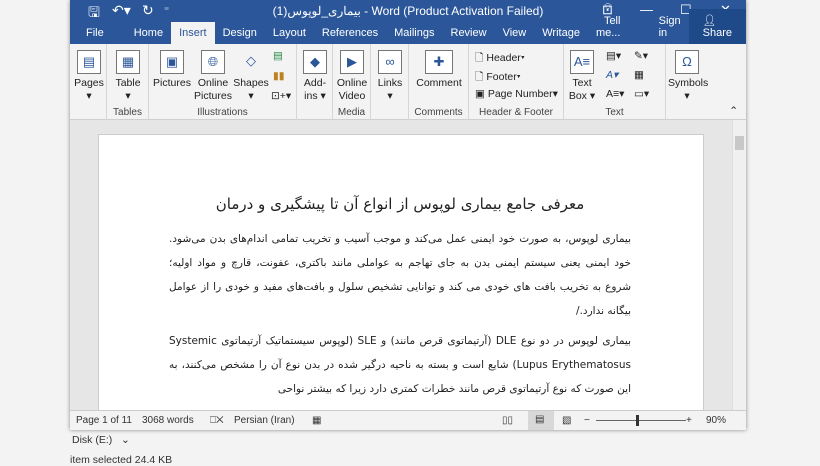 The width and height of the screenshot is (820, 466). Describe the element at coordinates (127, 112) in the screenshot. I see `group-label-tables: Tables` at that location.